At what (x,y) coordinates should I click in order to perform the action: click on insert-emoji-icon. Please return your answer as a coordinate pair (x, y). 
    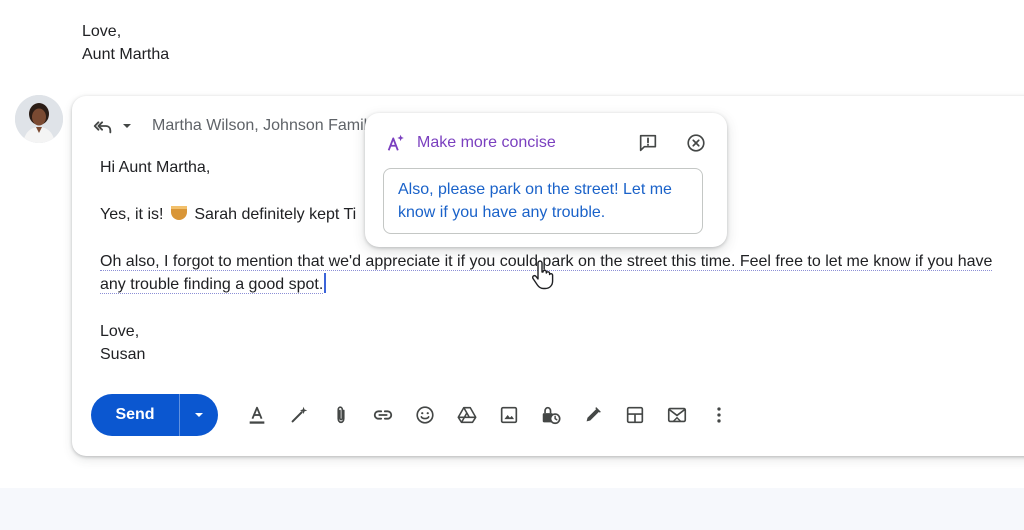
    Looking at the image, I should click on (425, 415).